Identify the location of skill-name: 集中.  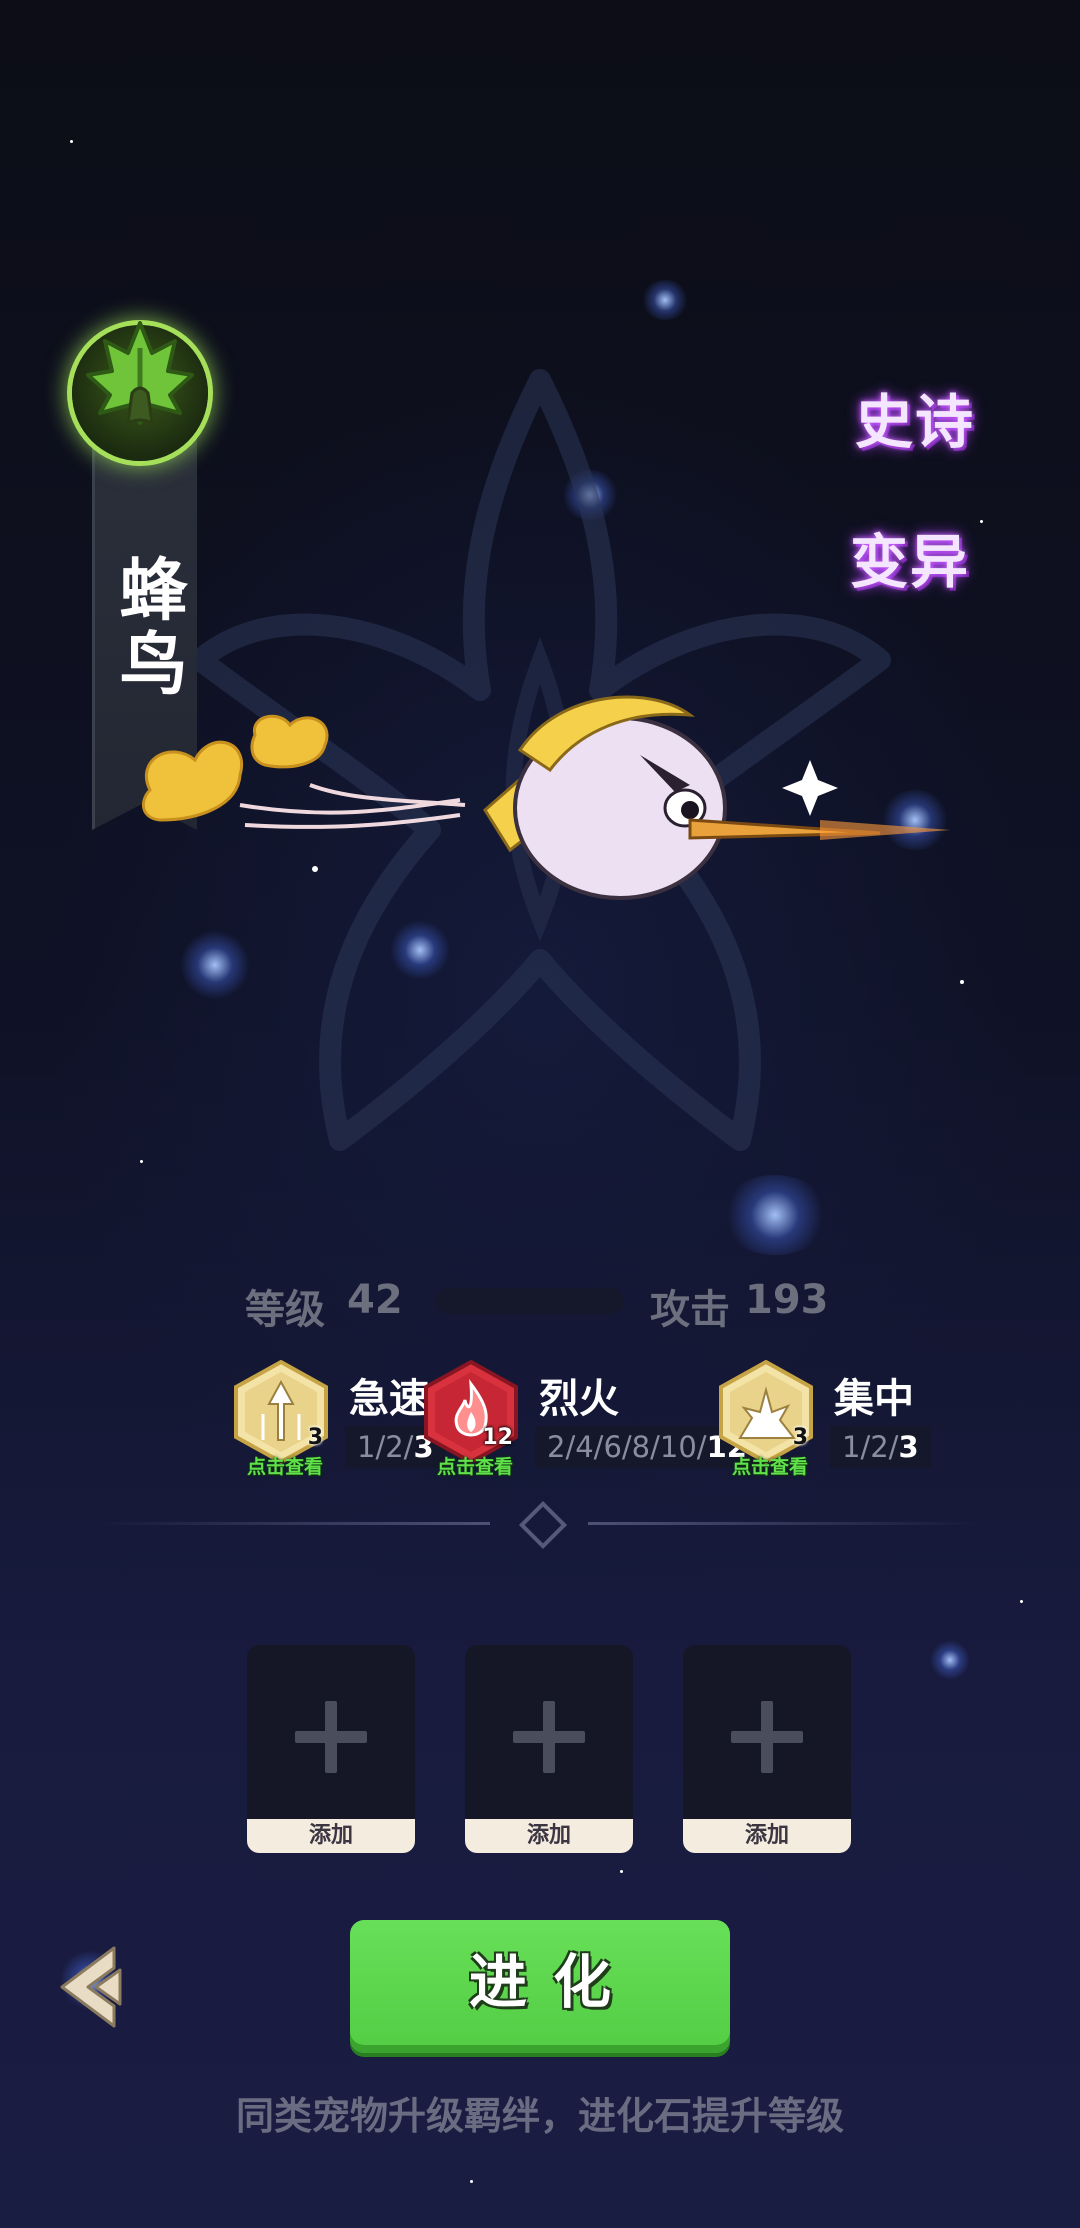
(874, 1399).